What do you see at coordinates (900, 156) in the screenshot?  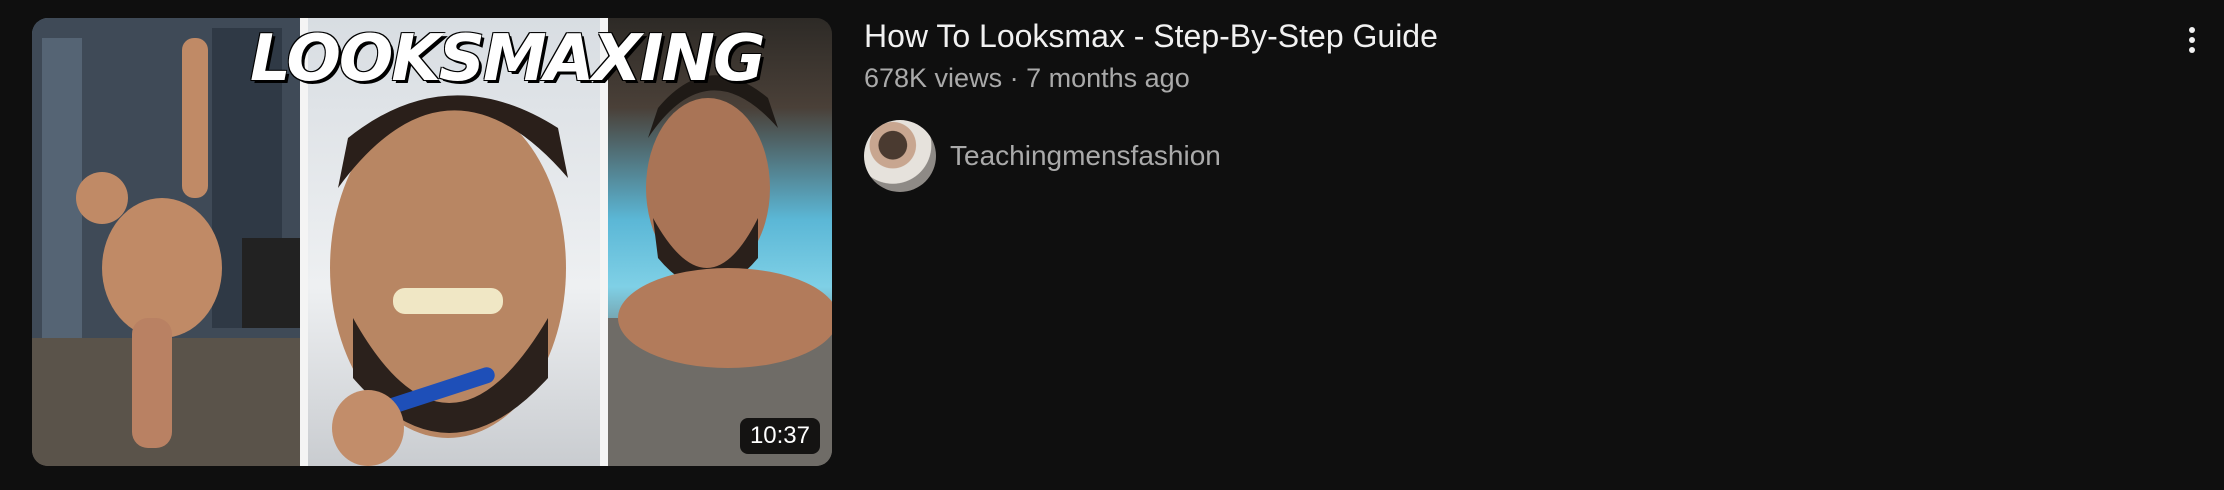 I see `channel-avatar` at bounding box center [900, 156].